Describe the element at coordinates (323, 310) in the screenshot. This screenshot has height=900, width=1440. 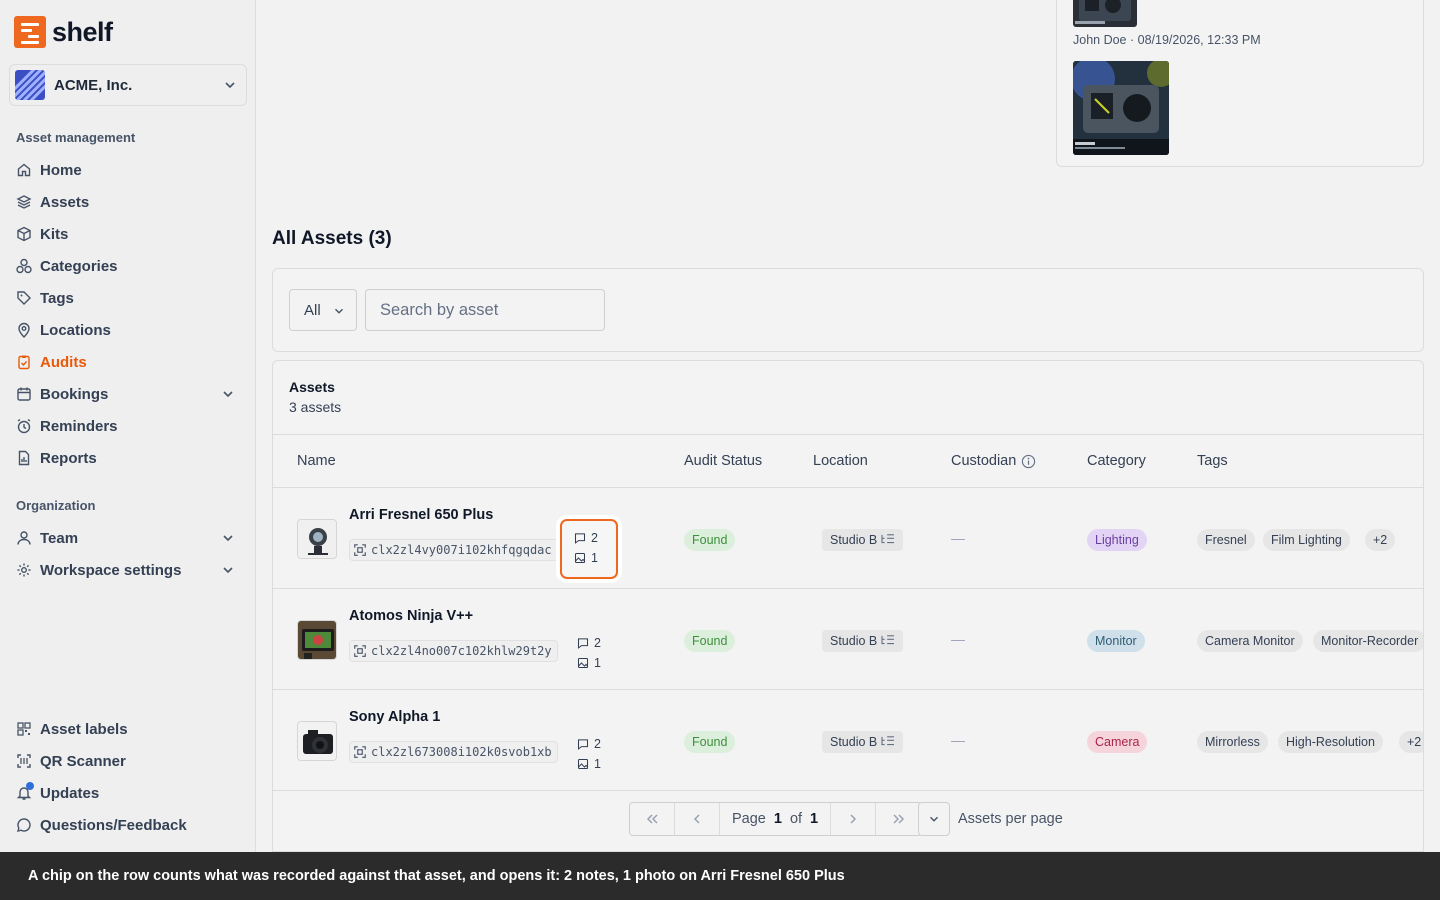
I see `status-filter-select: All` at that location.